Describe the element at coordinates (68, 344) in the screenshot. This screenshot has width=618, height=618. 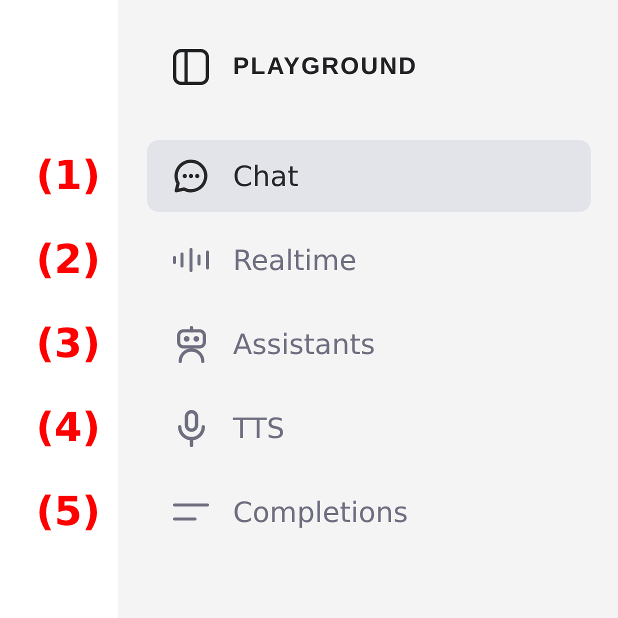
I see `callout-number: (3)` at that location.